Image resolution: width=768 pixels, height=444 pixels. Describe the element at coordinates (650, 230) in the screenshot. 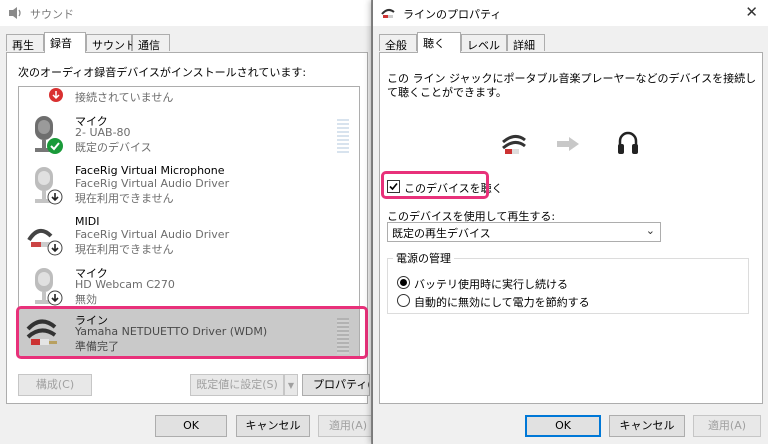

I see `chevron-down-icon: ⌄` at that location.